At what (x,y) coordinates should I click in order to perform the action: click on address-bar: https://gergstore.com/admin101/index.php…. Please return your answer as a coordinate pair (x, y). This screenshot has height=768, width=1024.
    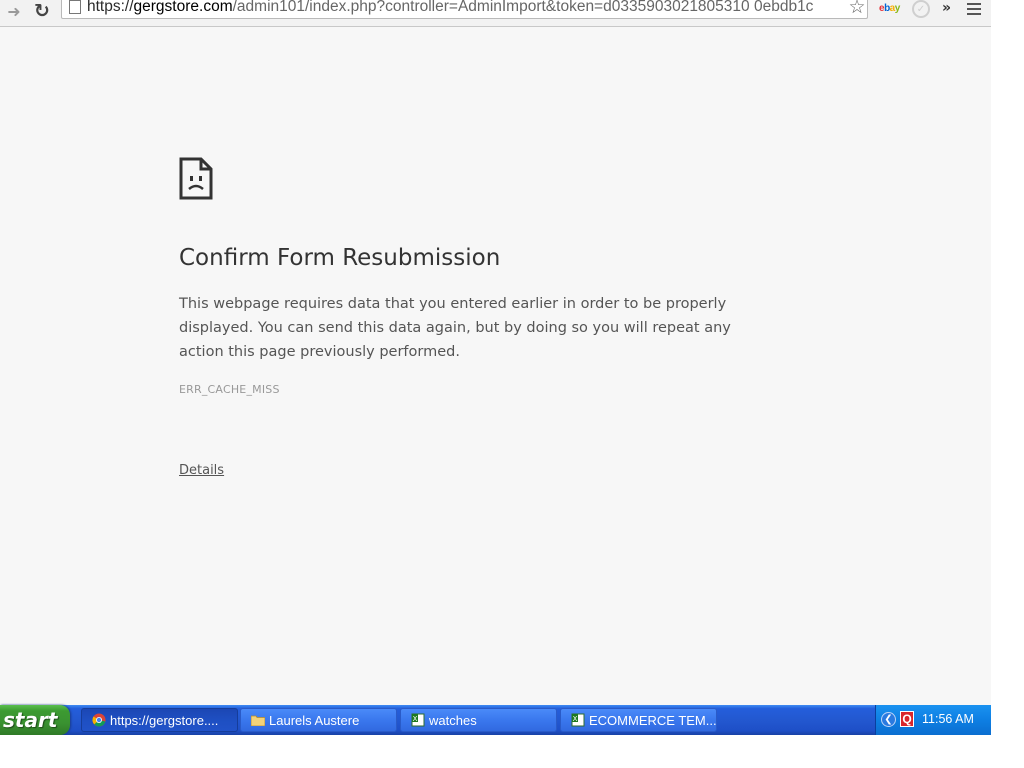
    Looking at the image, I should click on (464, 9).